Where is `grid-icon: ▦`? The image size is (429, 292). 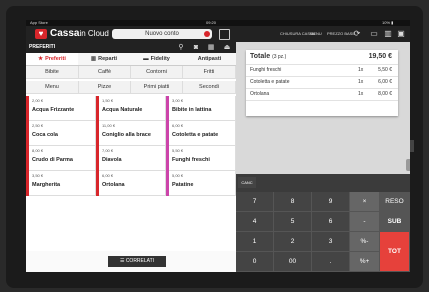 grid-icon: ▦ is located at coordinates (211, 47).